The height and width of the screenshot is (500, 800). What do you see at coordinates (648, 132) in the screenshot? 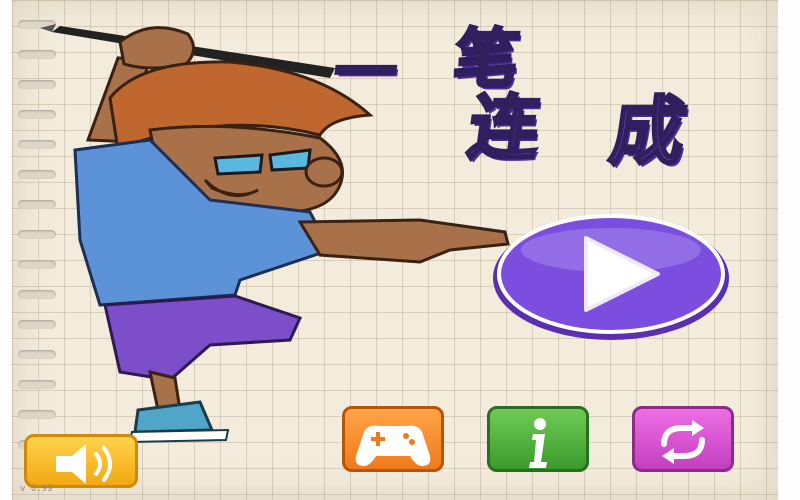
I see `title-char-4: 成` at bounding box center [648, 132].